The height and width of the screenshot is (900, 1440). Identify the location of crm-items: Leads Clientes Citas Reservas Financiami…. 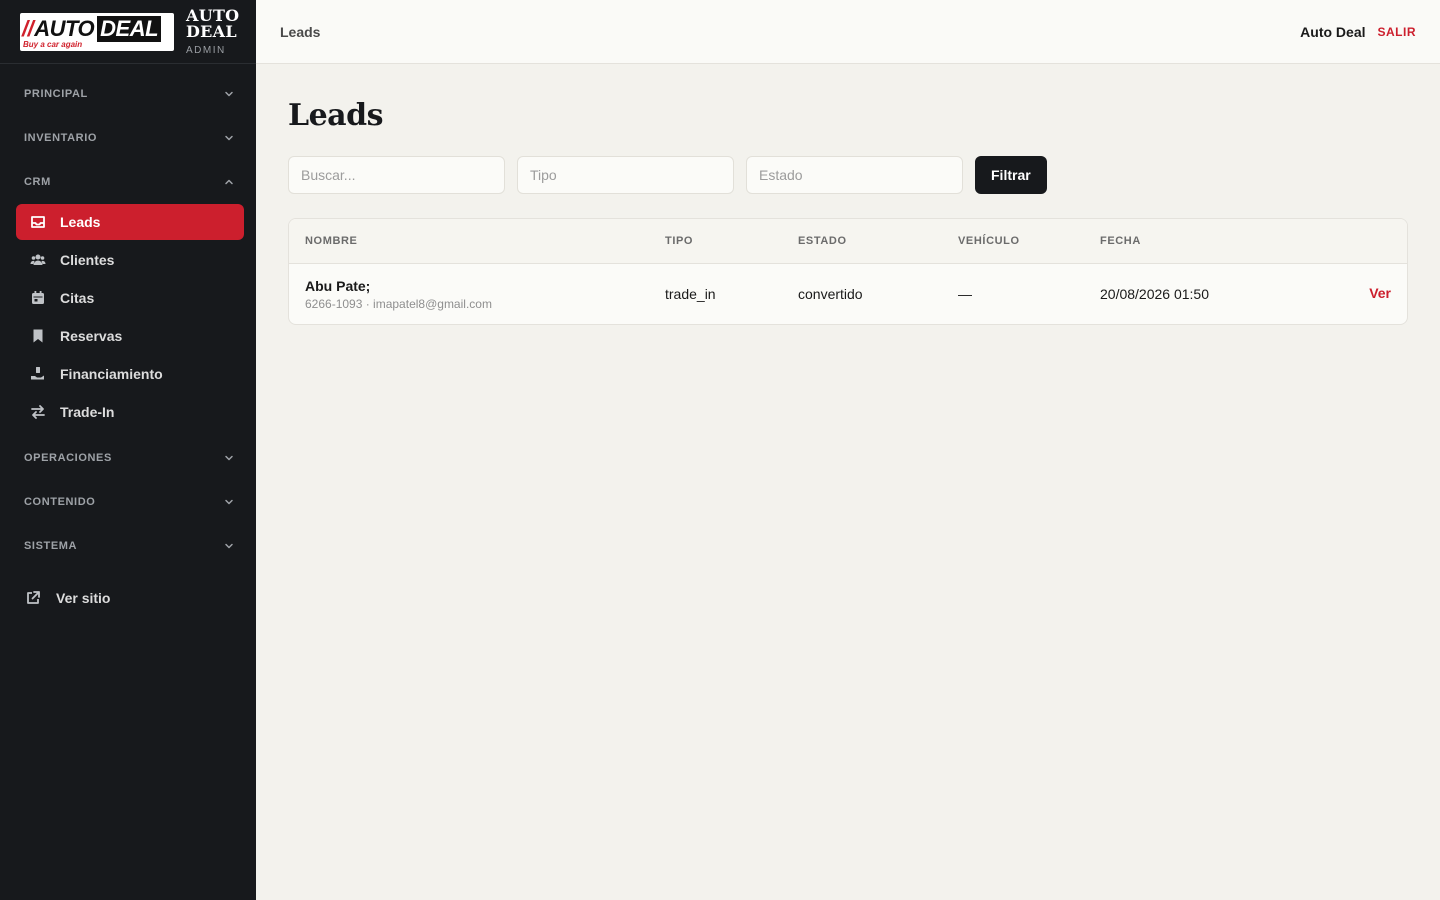
(128, 320).